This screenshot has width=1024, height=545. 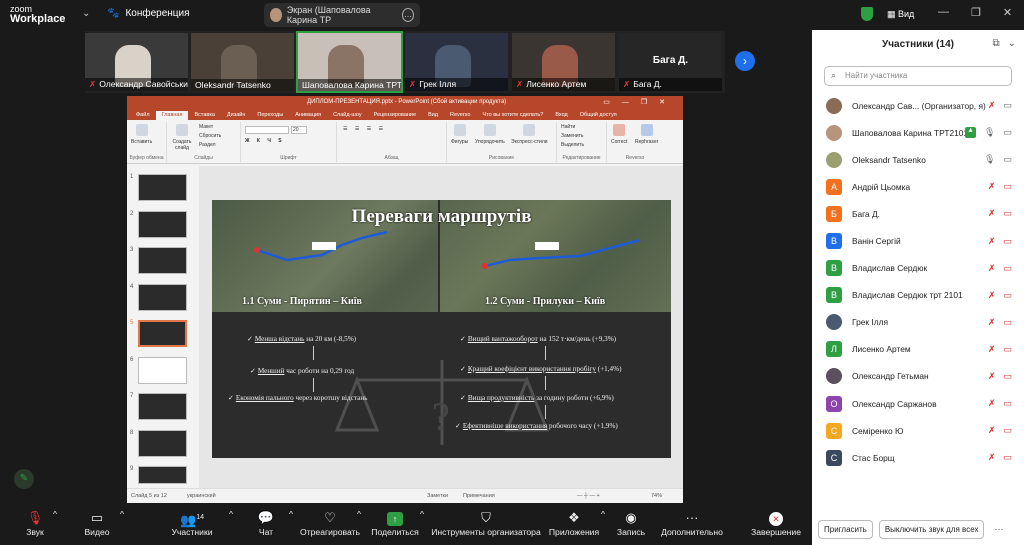 What do you see at coordinates (233, 85) in the screenshot?
I see `tile-name: Oleksandr Tatsenko` at bounding box center [233, 85].